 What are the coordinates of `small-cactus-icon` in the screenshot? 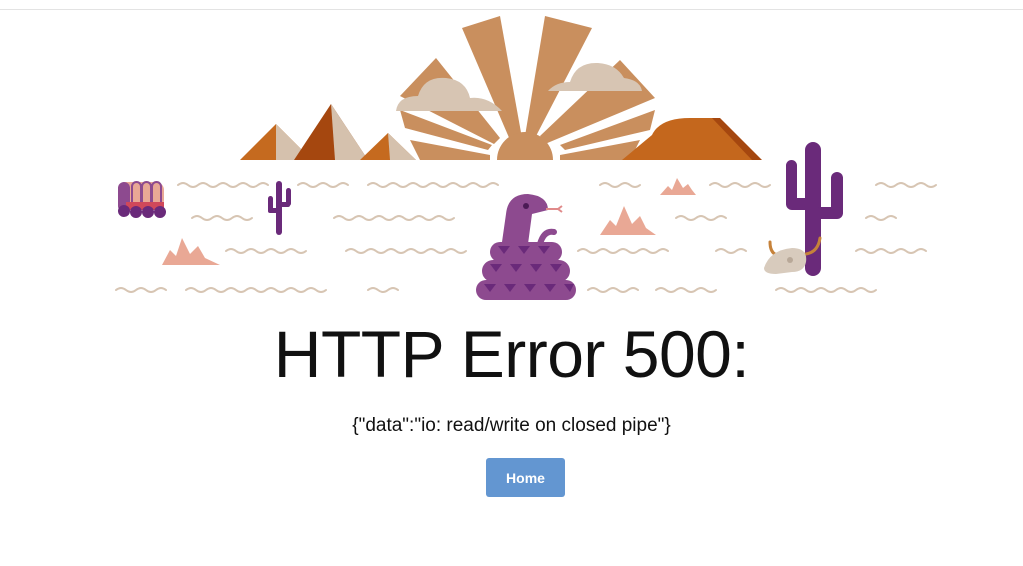 It's located at (279, 208).